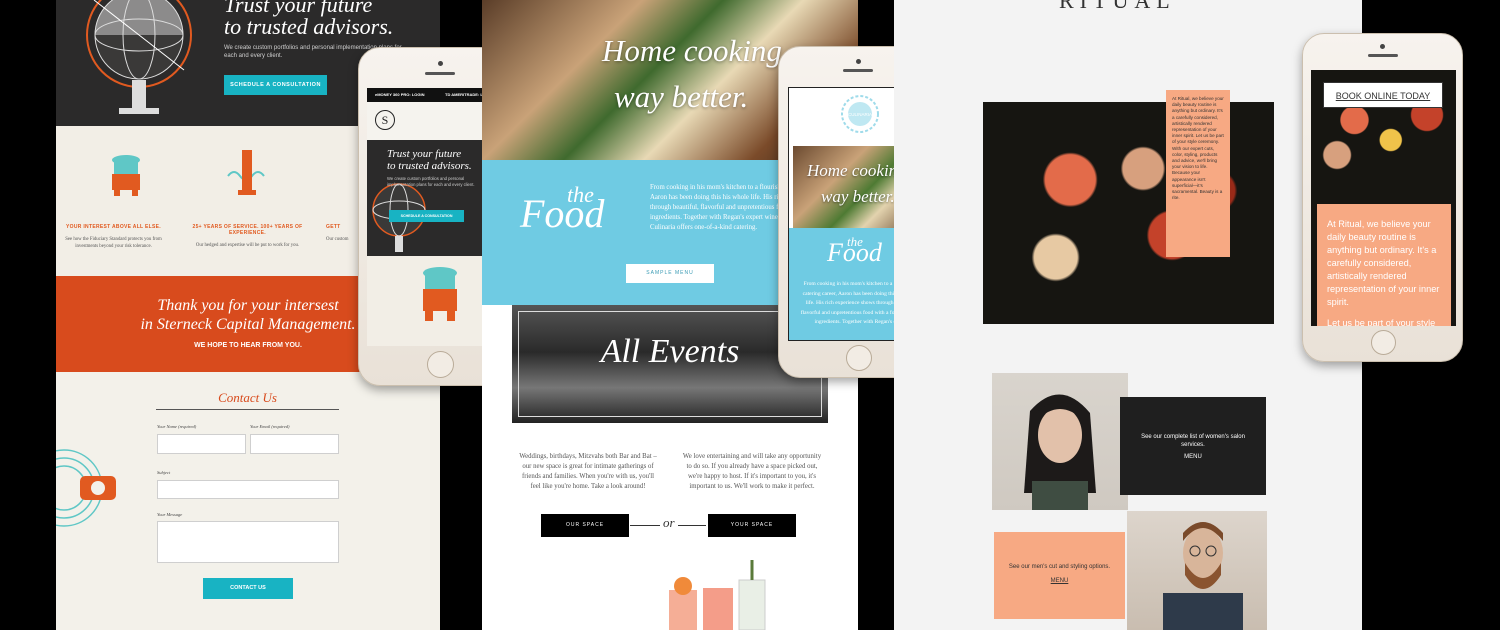 This screenshot has height=630, width=1500. I want to click on phone-food-title: Food, so click(854, 252).